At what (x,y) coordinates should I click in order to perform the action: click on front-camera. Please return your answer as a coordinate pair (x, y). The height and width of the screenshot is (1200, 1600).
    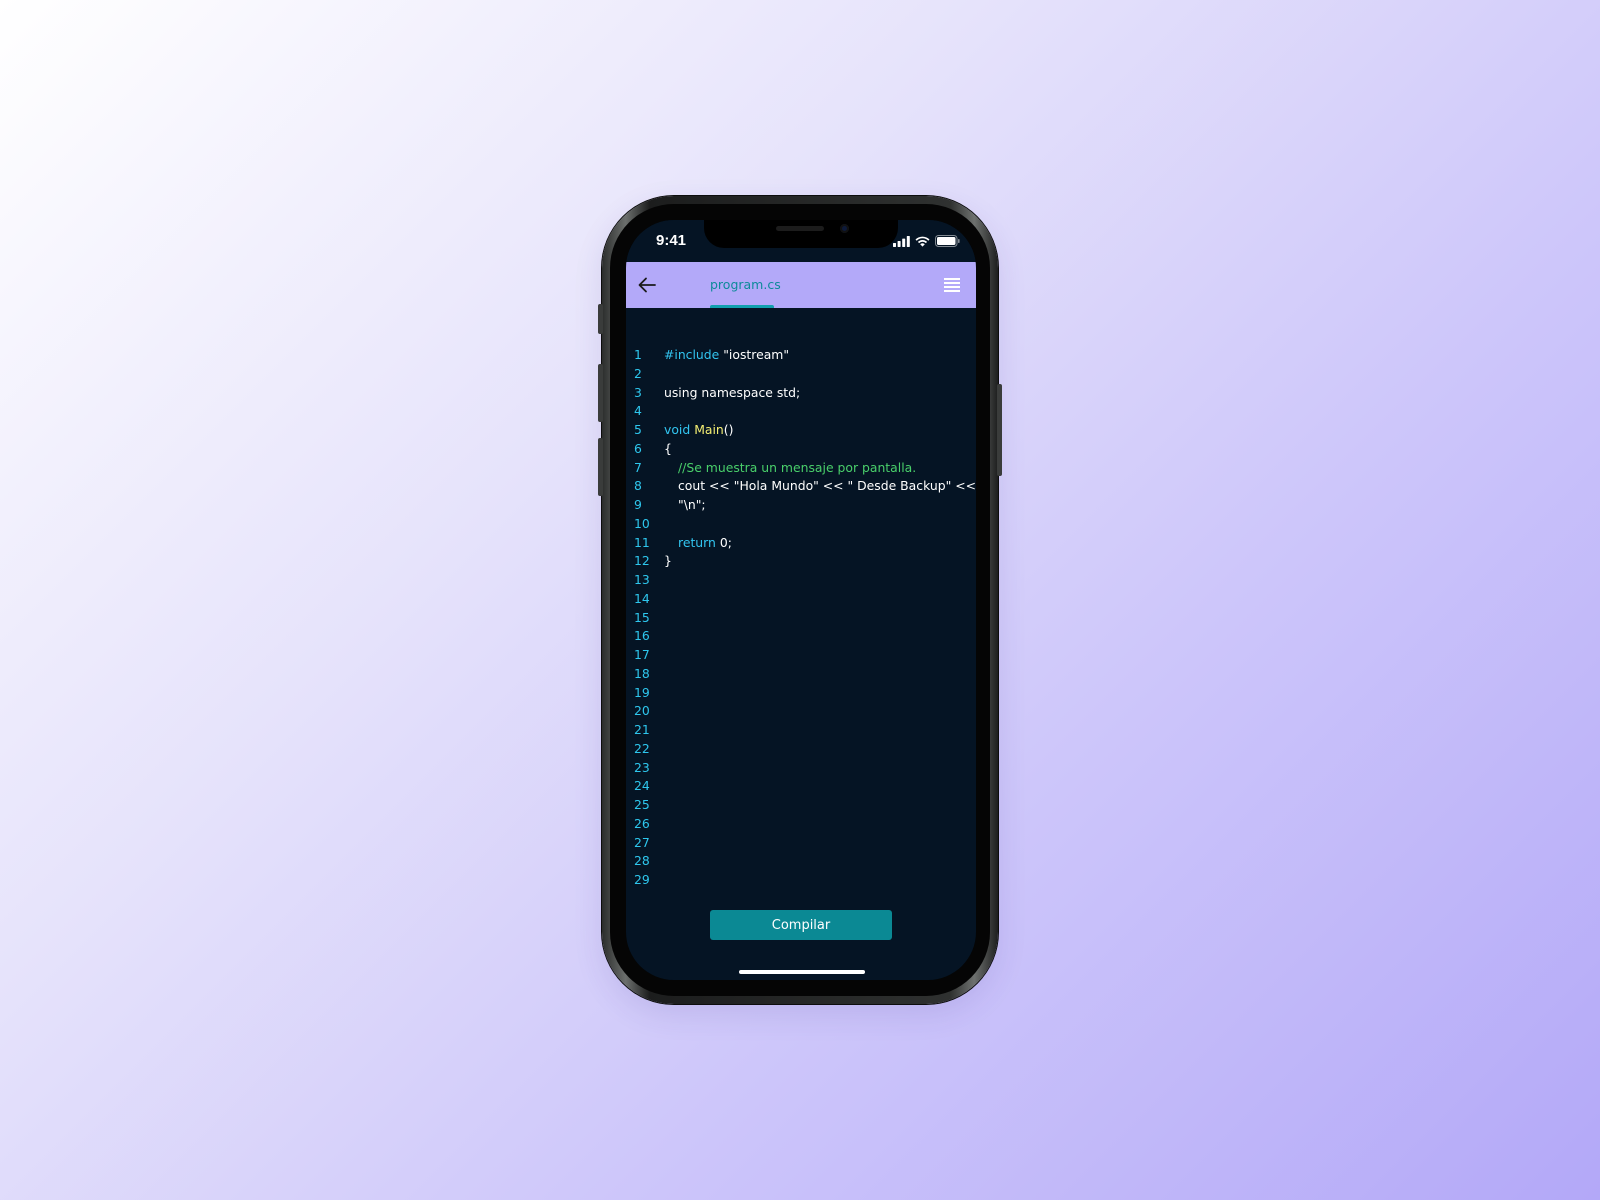
    Looking at the image, I should click on (844, 228).